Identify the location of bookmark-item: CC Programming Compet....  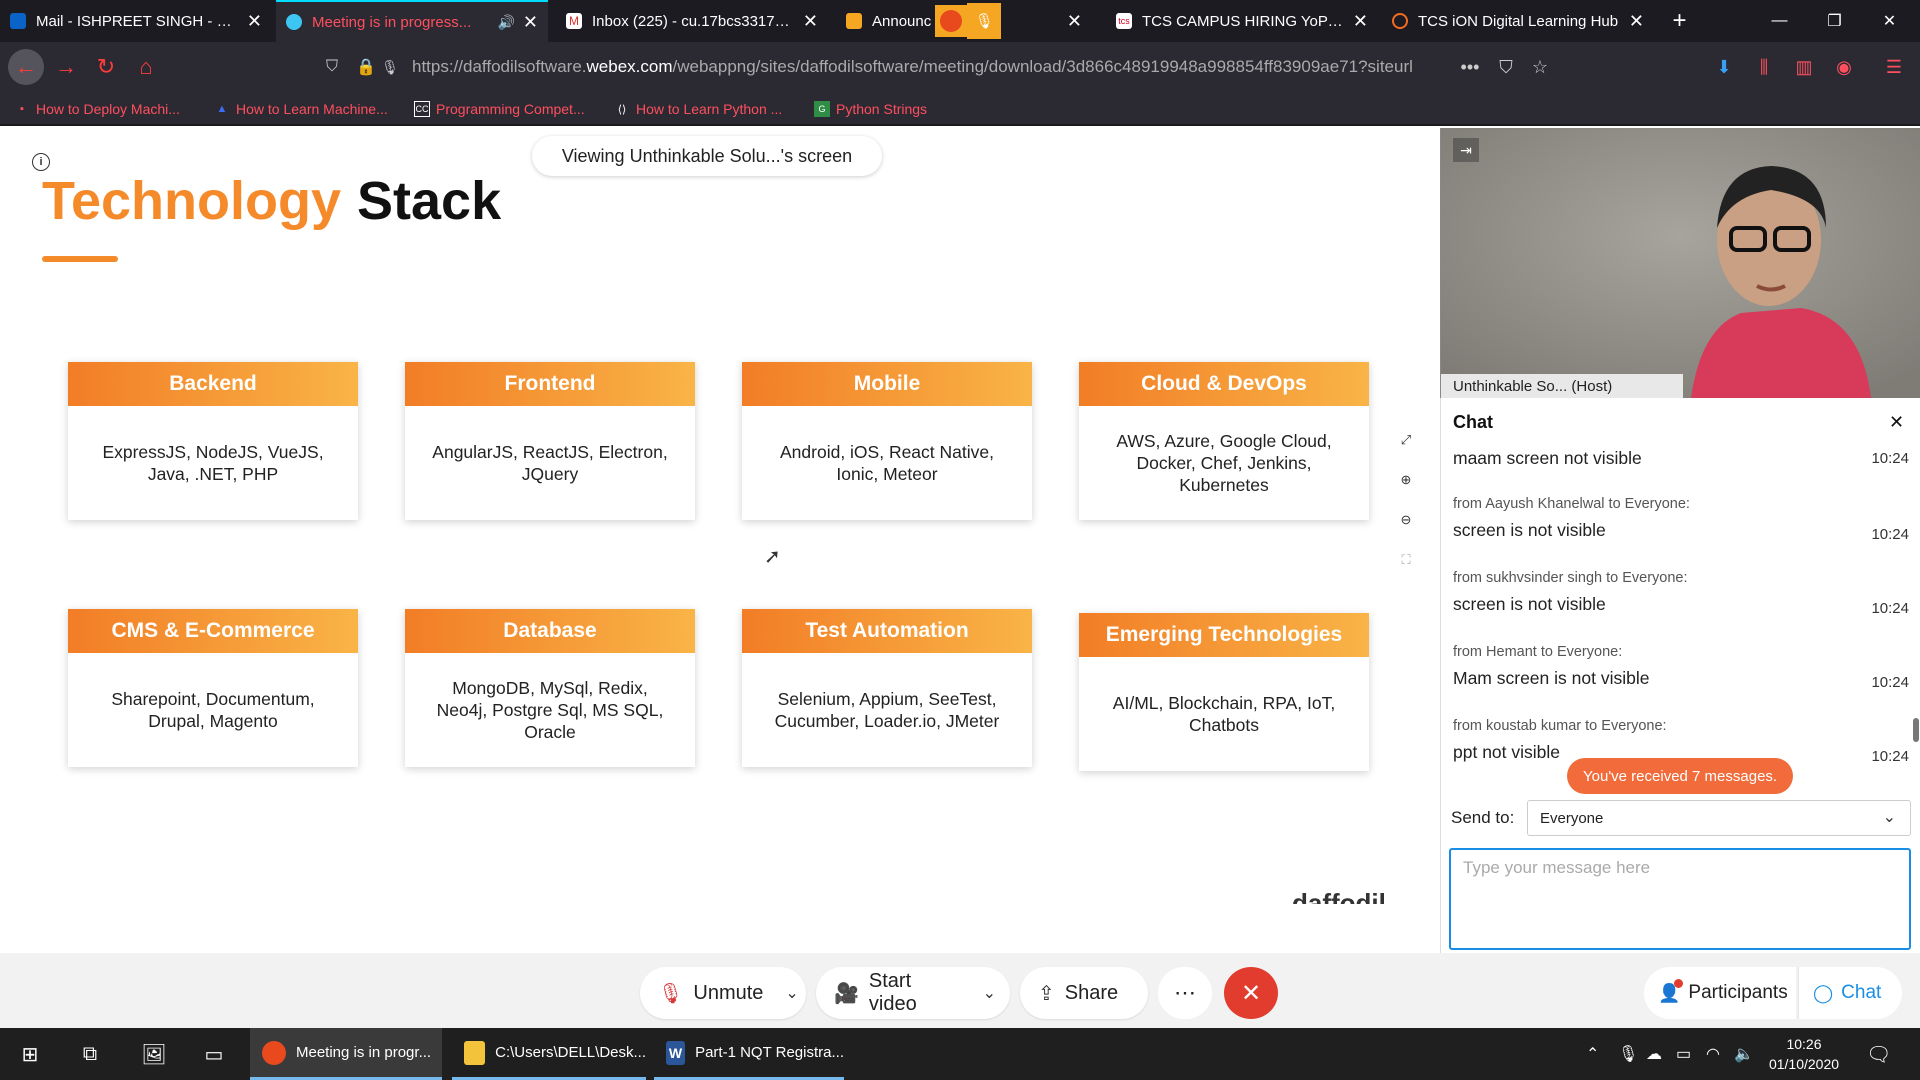
(499, 109).